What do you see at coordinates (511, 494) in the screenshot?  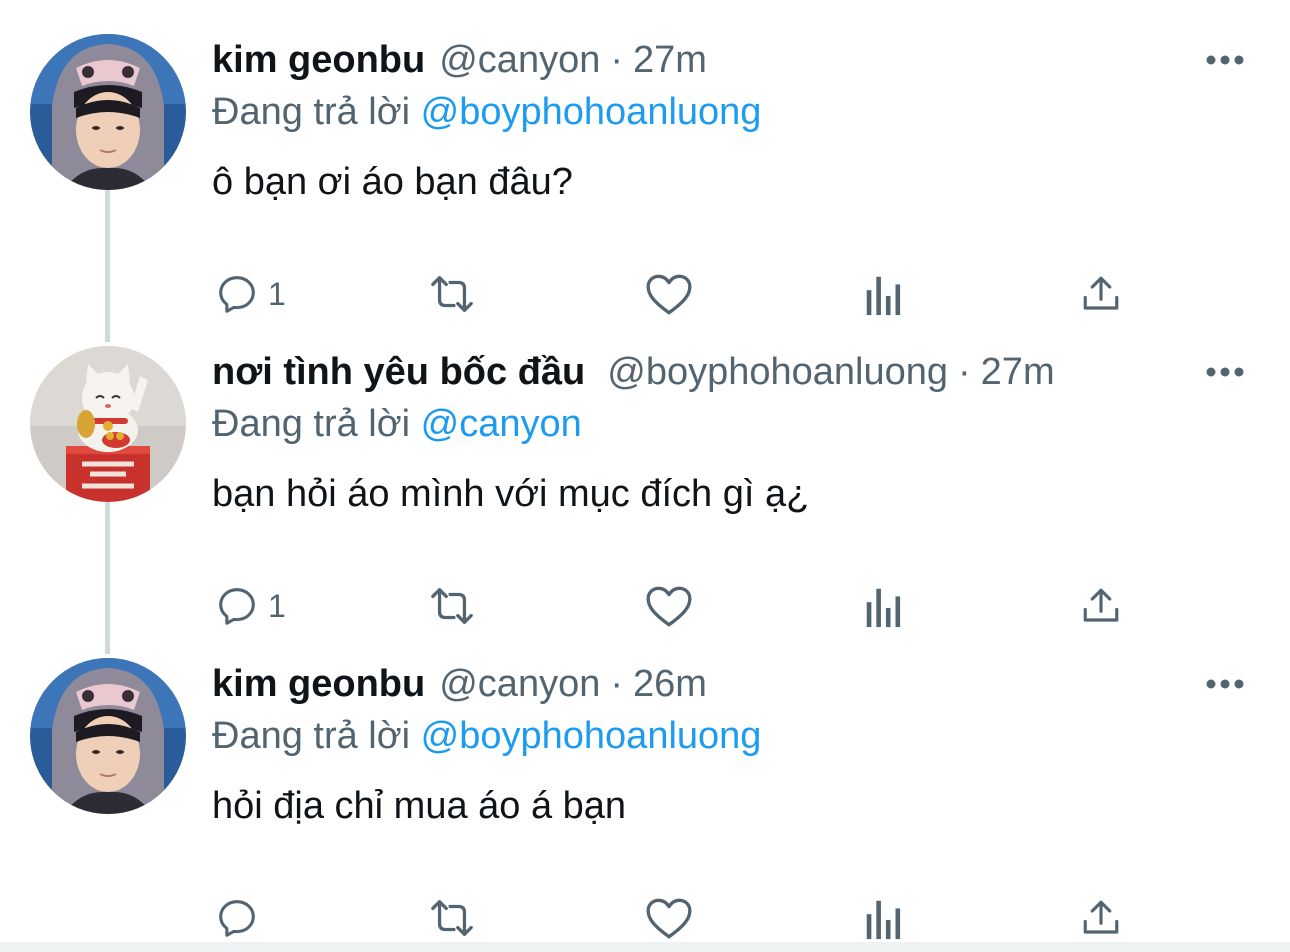 I see `tweet-text: bạn hỏi áo mình với mục đích gì ạ¿` at bounding box center [511, 494].